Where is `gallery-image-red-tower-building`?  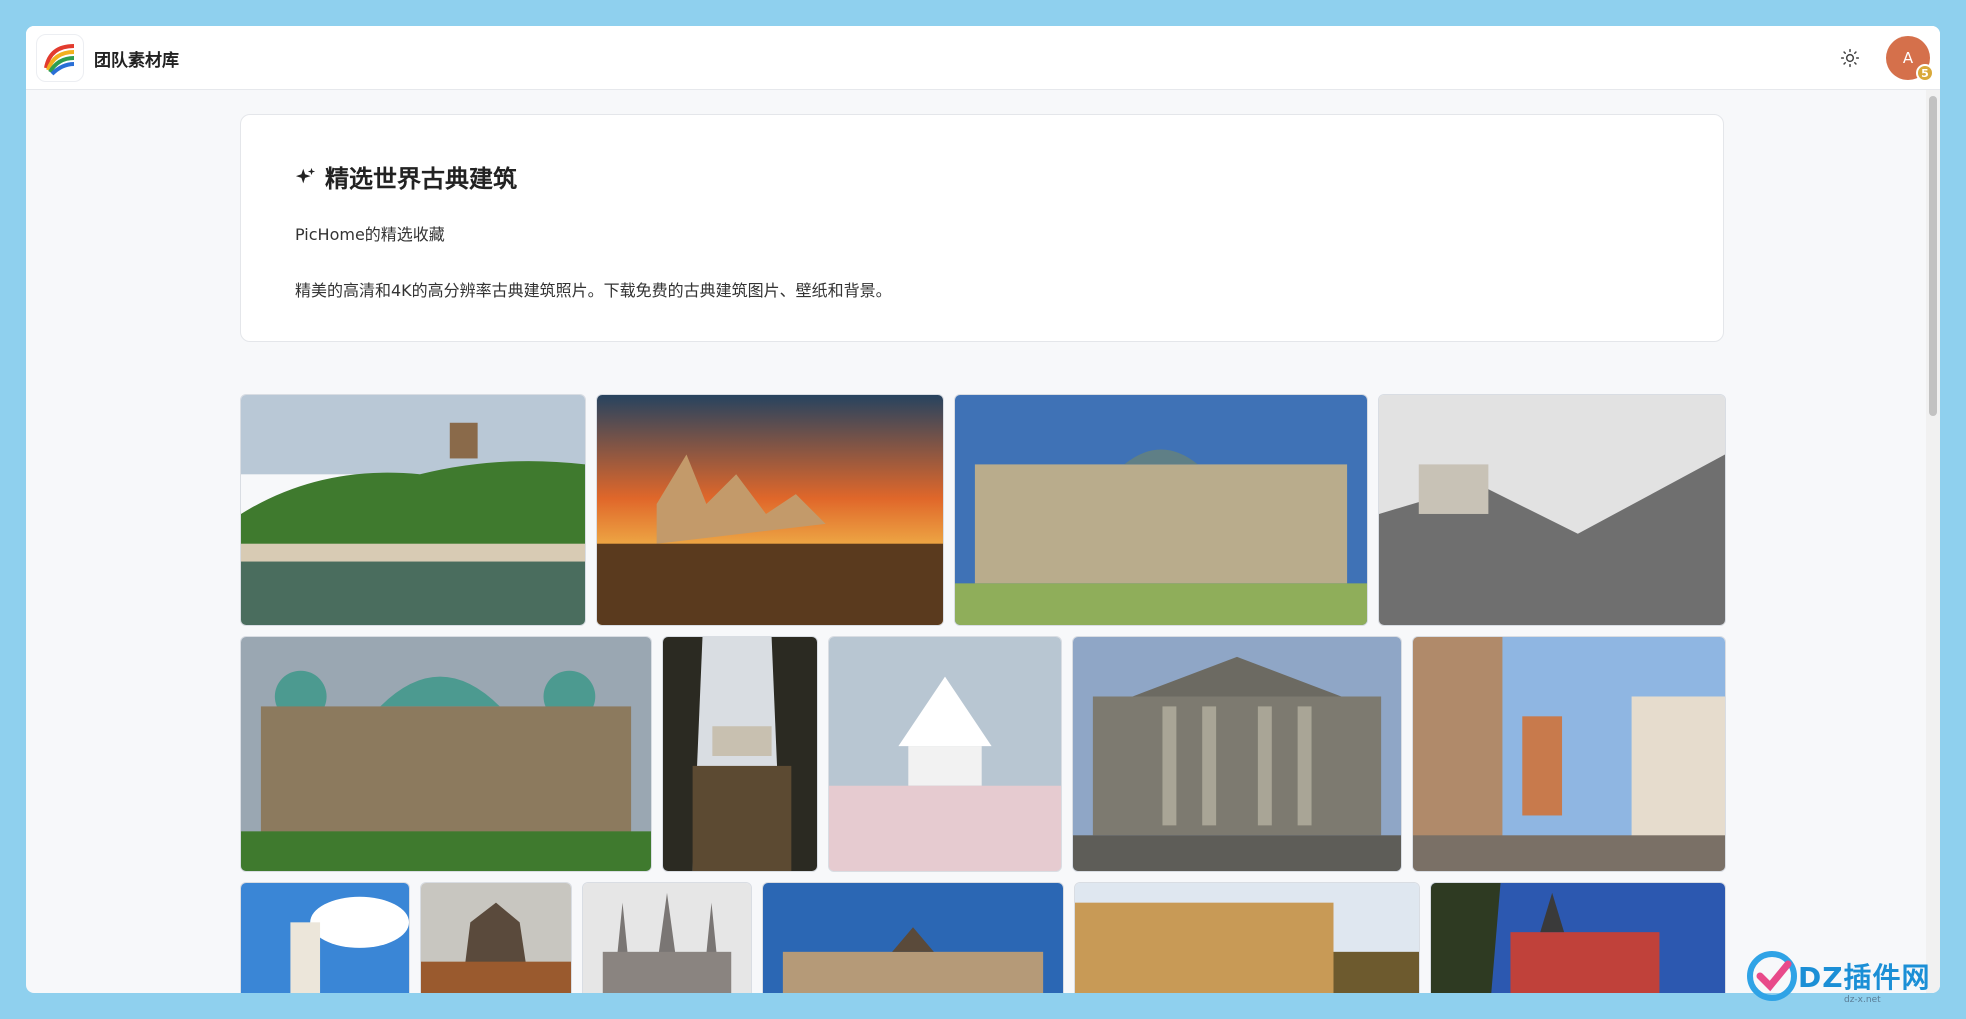 gallery-image-red-tower-building is located at coordinates (1578, 937).